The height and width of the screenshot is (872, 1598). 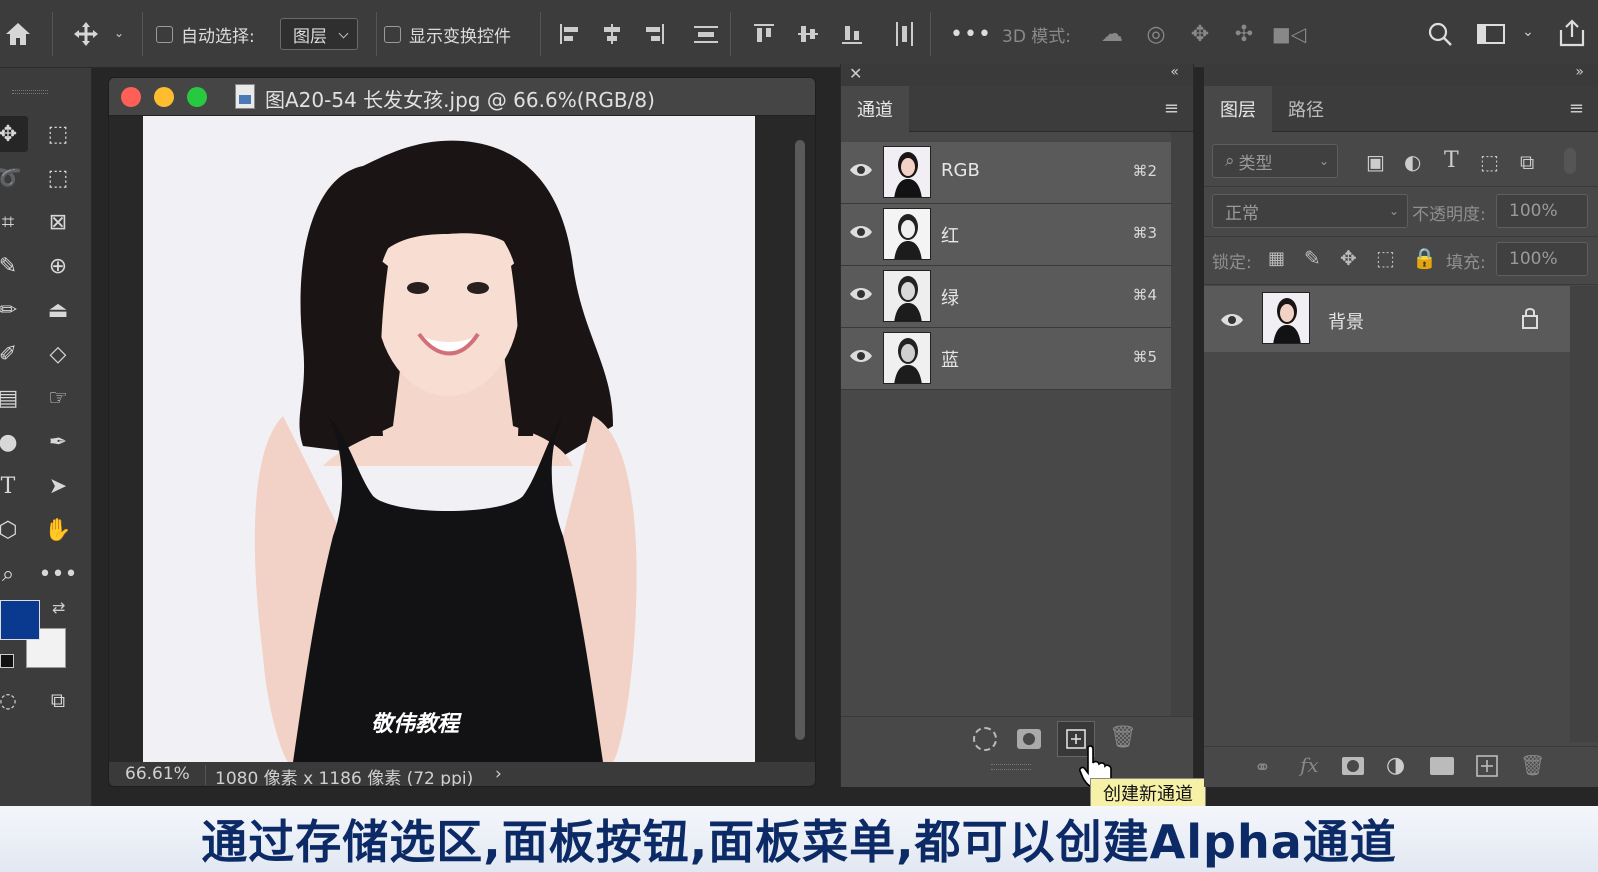 I want to click on panel-resize-grip, so click(x=1011, y=767).